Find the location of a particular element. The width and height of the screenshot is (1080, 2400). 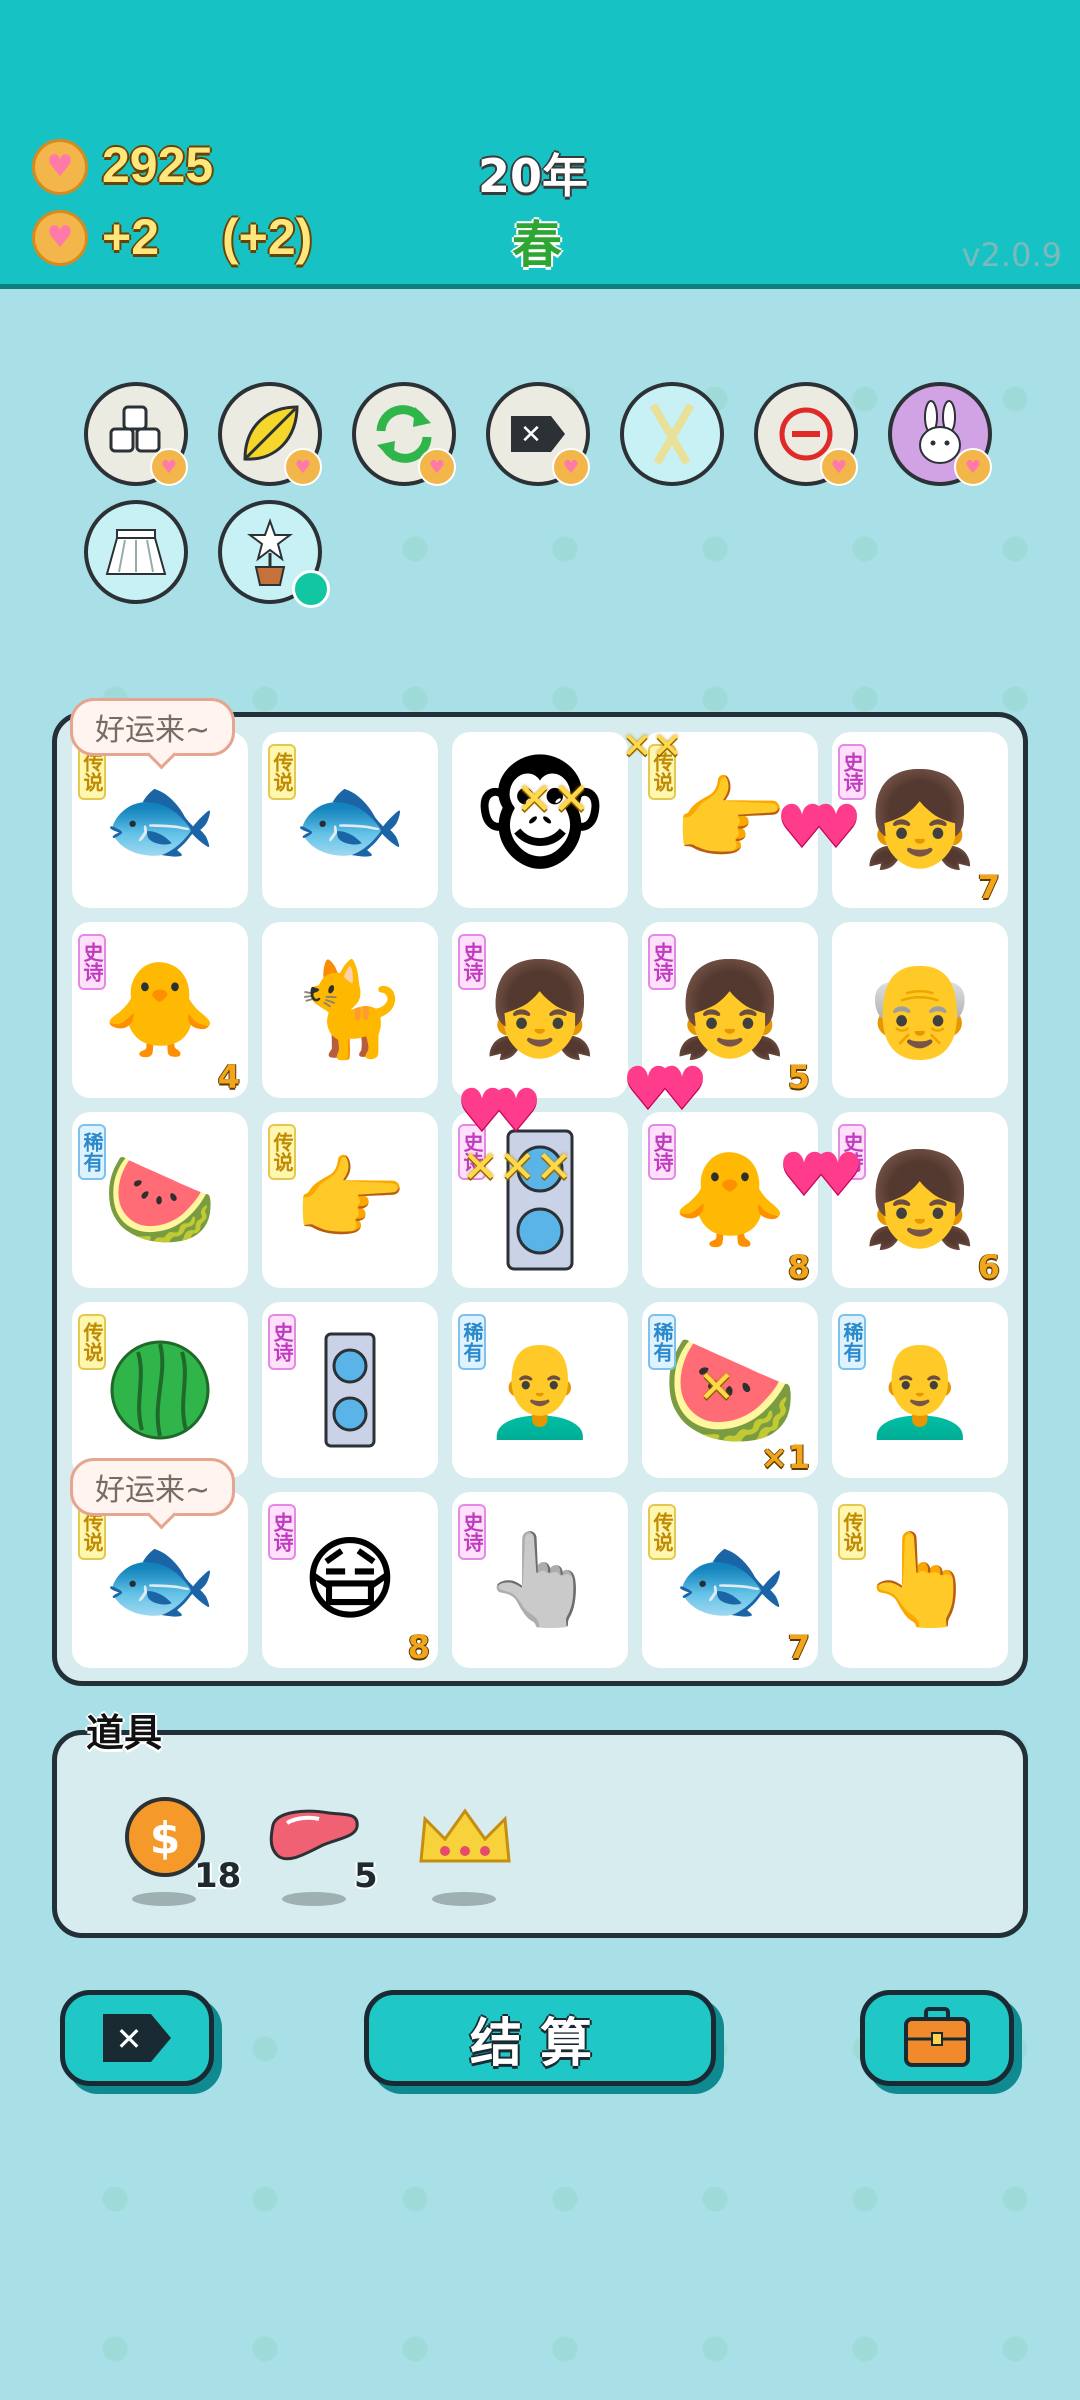

coin-balance: 2925 is located at coordinates (158, 165).